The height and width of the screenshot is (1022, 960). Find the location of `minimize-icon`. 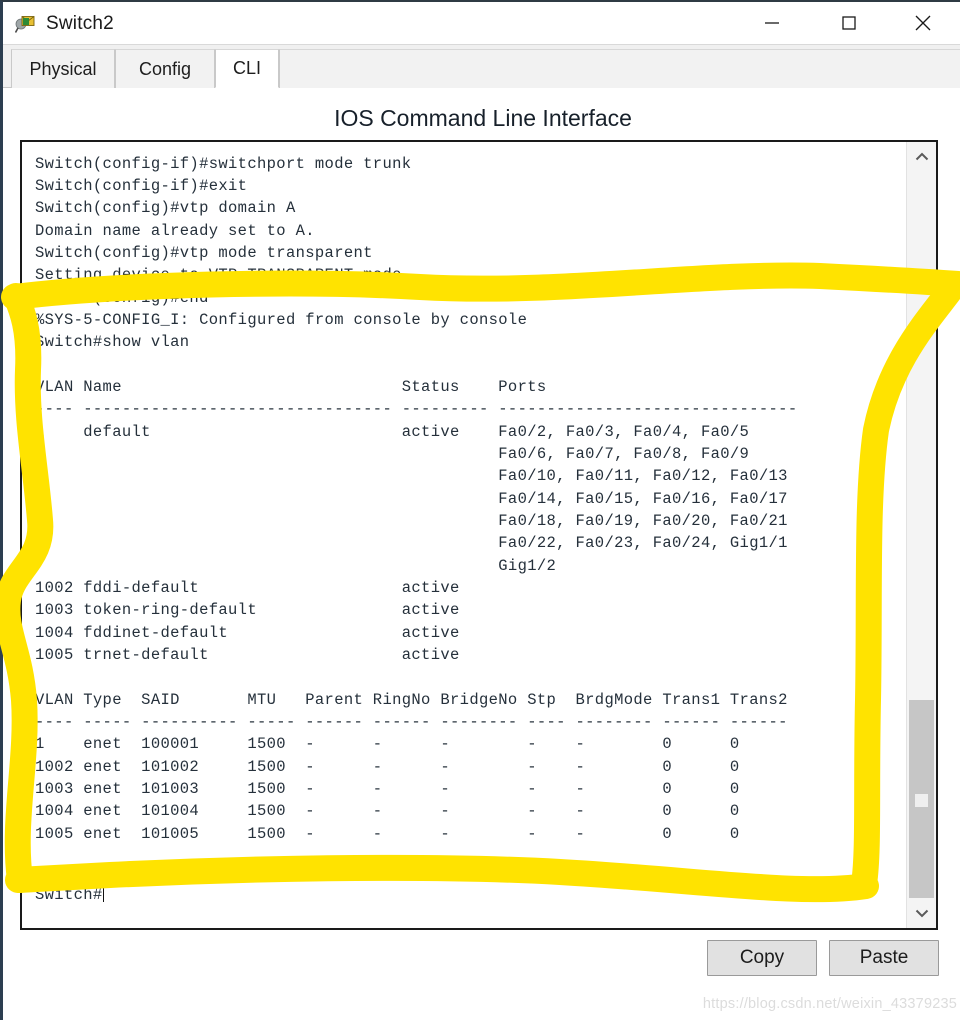

minimize-icon is located at coordinates (772, 23).